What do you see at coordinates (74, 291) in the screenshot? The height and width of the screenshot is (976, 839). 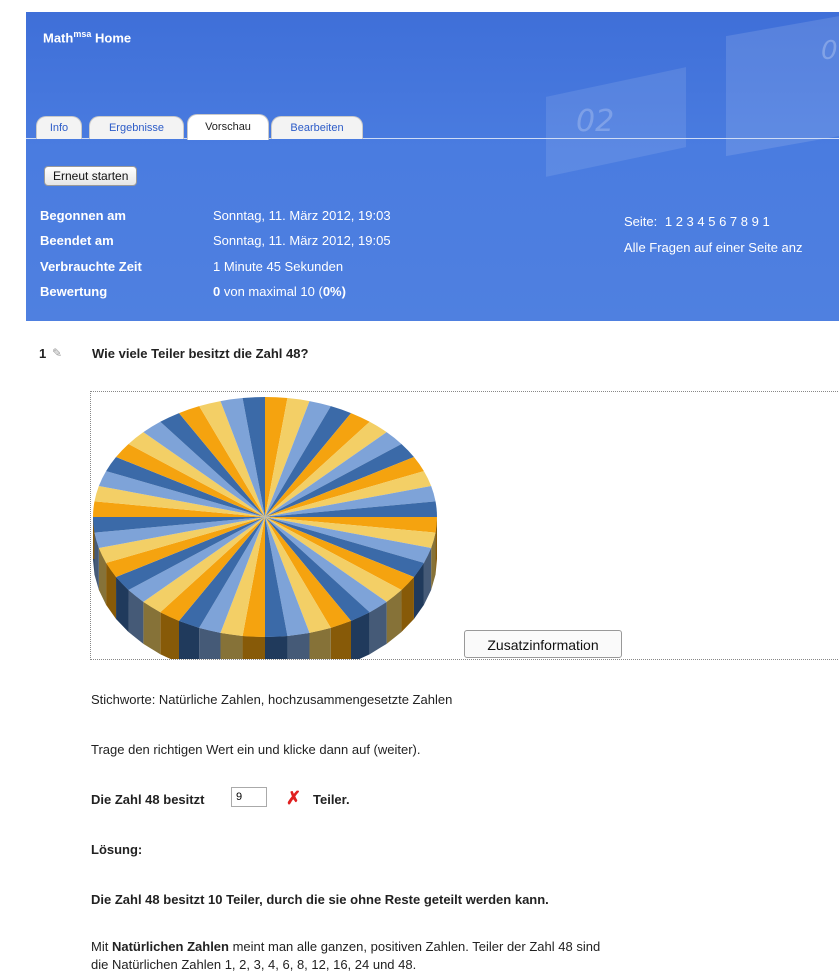 I see `grade-label: Bewertung` at bounding box center [74, 291].